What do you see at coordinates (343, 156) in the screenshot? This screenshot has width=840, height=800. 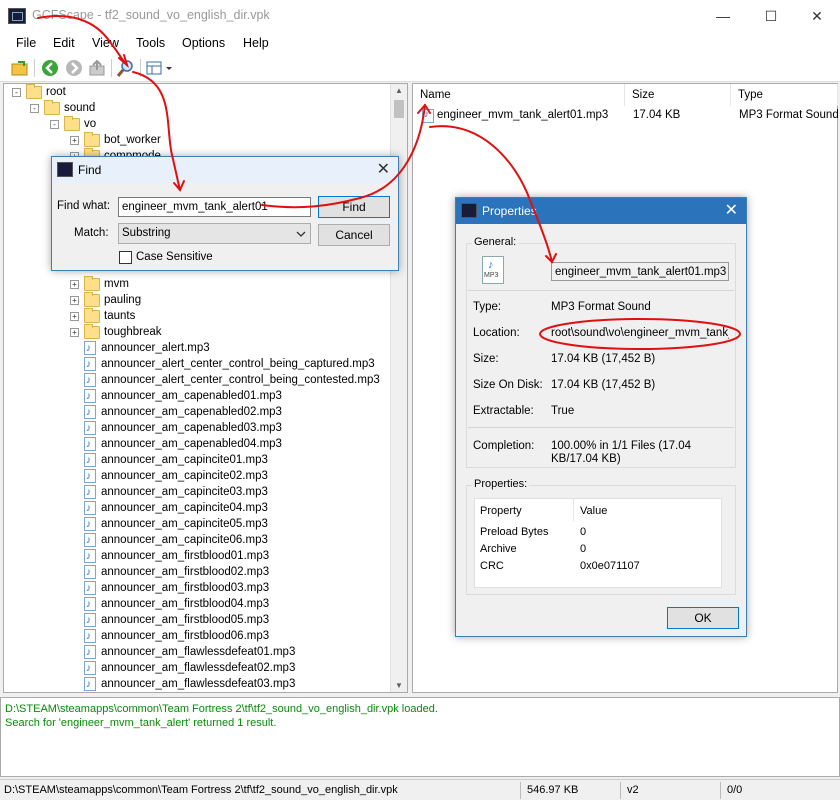 I see `annotation-underline` at bounding box center [343, 156].